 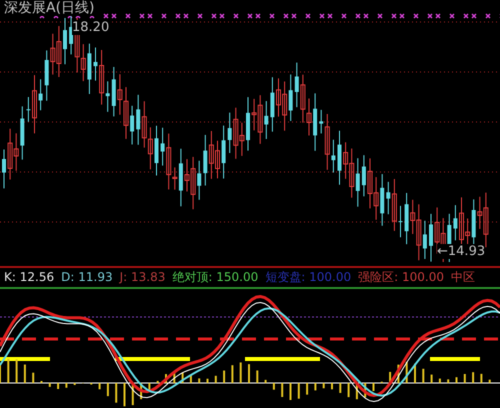 What do you see at coordinates (215, 277) in the screenshot?
I see `indicator-value: 绝对顶: 150.00` at bounding box center [215, 277].